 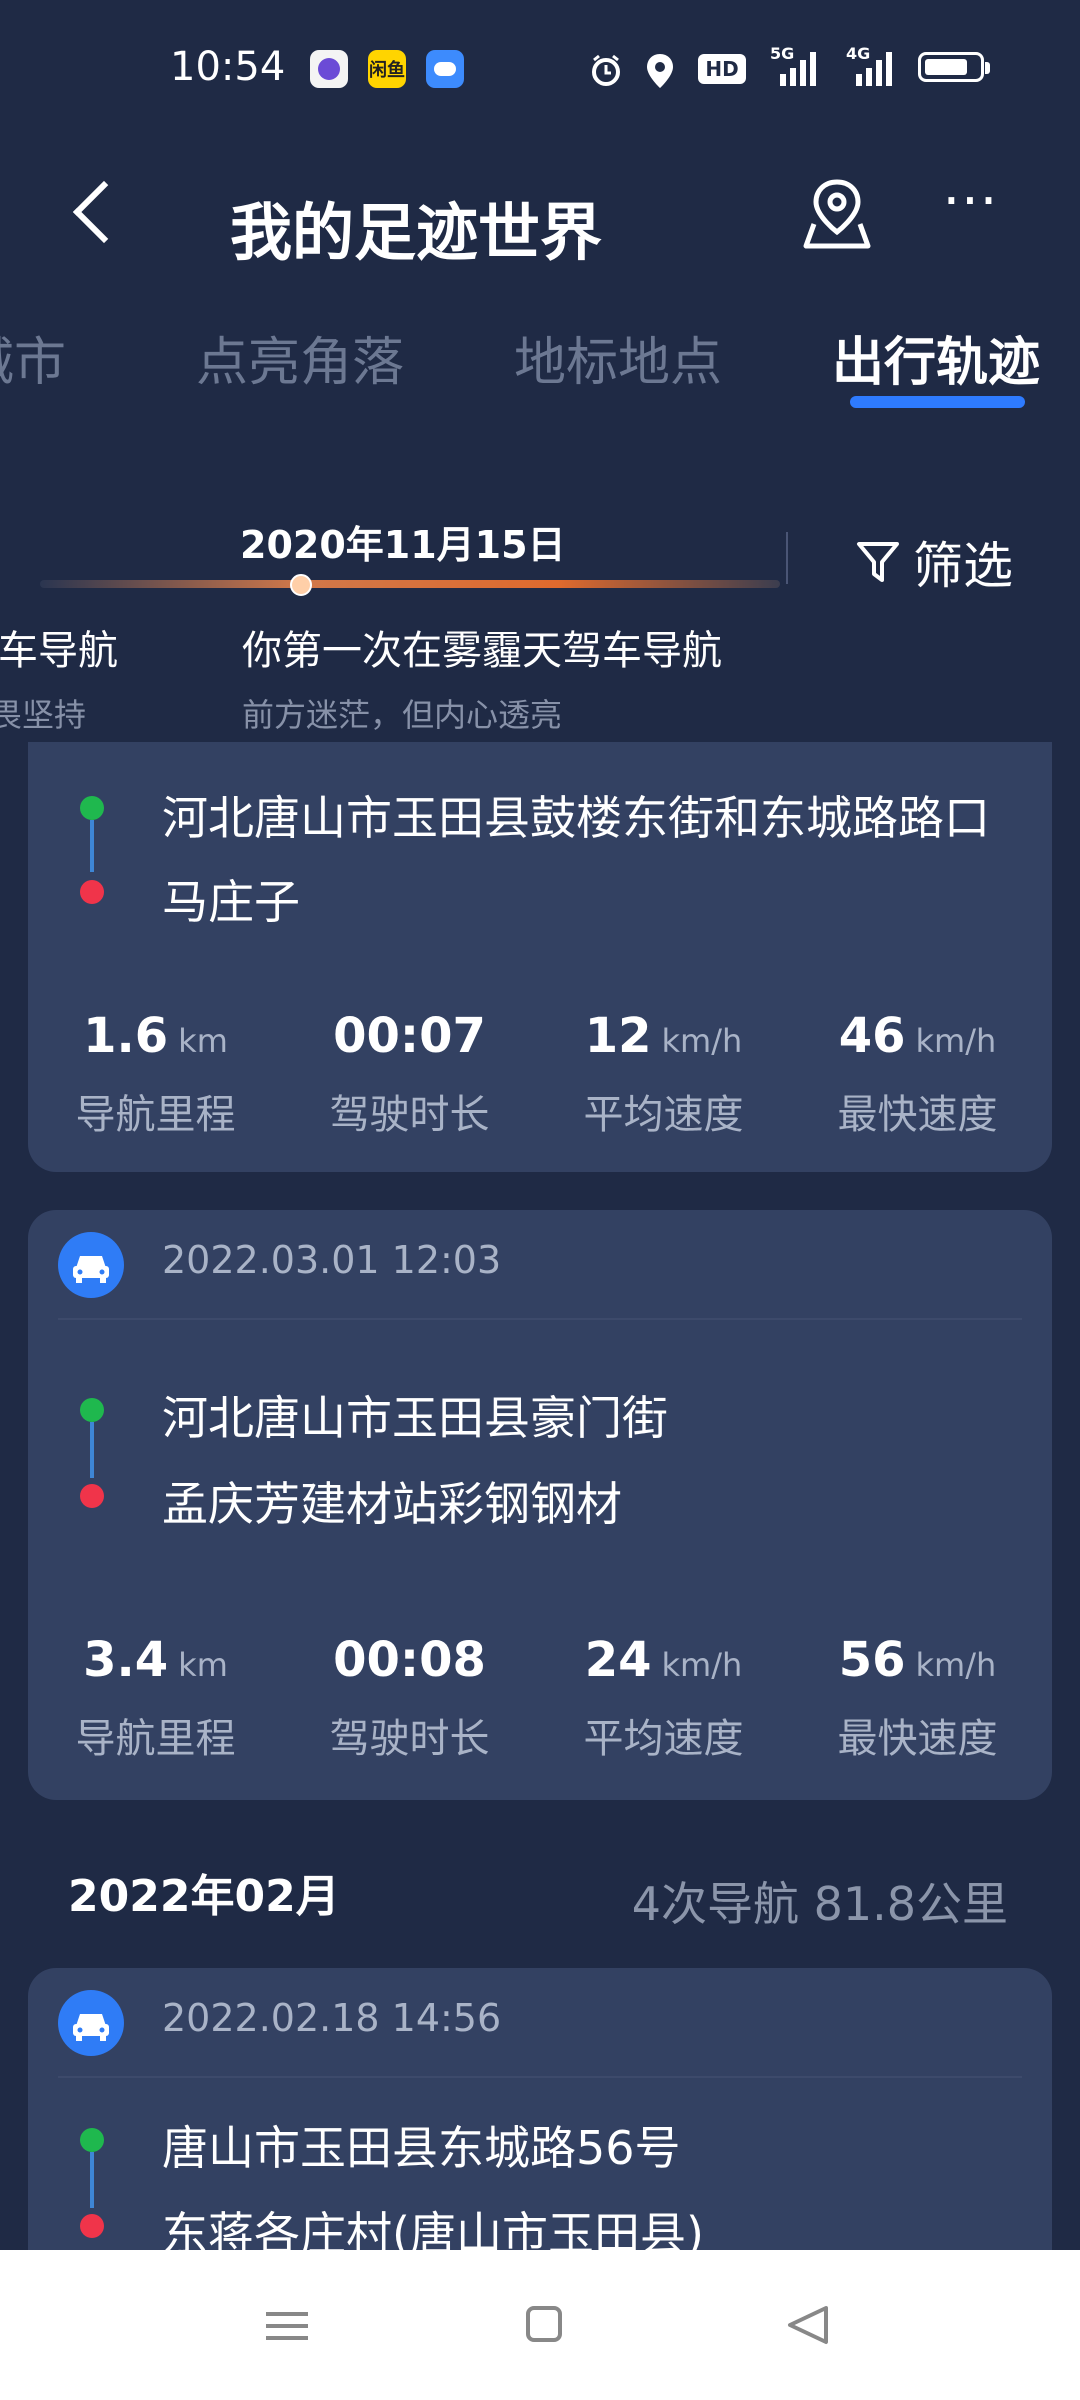 What do you see at coordinates (100, 212) in the screenshot?
I see `back-arrow-icon` at bounding box center [100, 212].